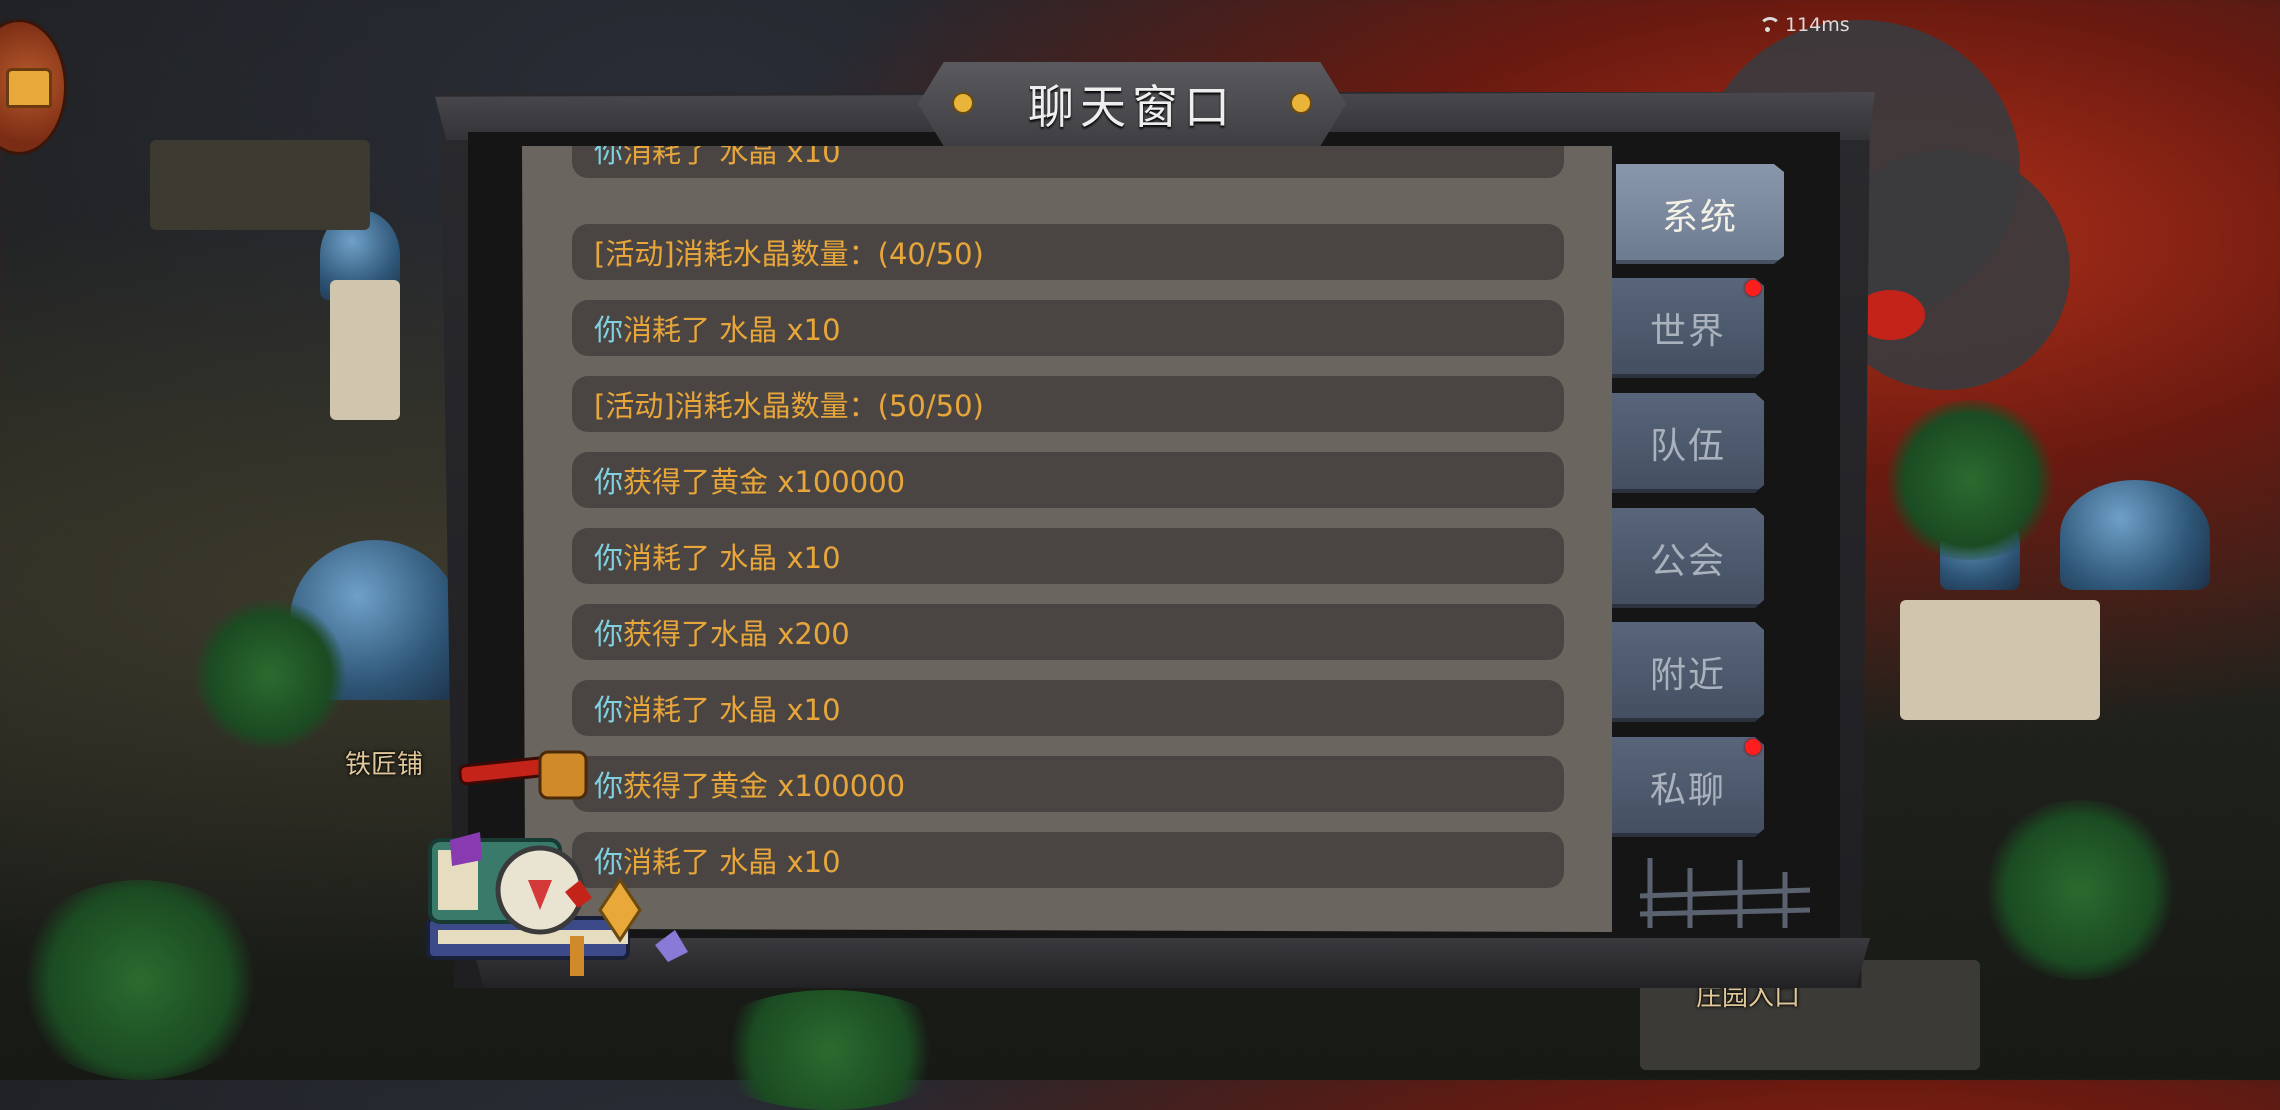 This screenshot has width=2280, height=1110. I want to click on title-right-ornament, so click(1301, 103).